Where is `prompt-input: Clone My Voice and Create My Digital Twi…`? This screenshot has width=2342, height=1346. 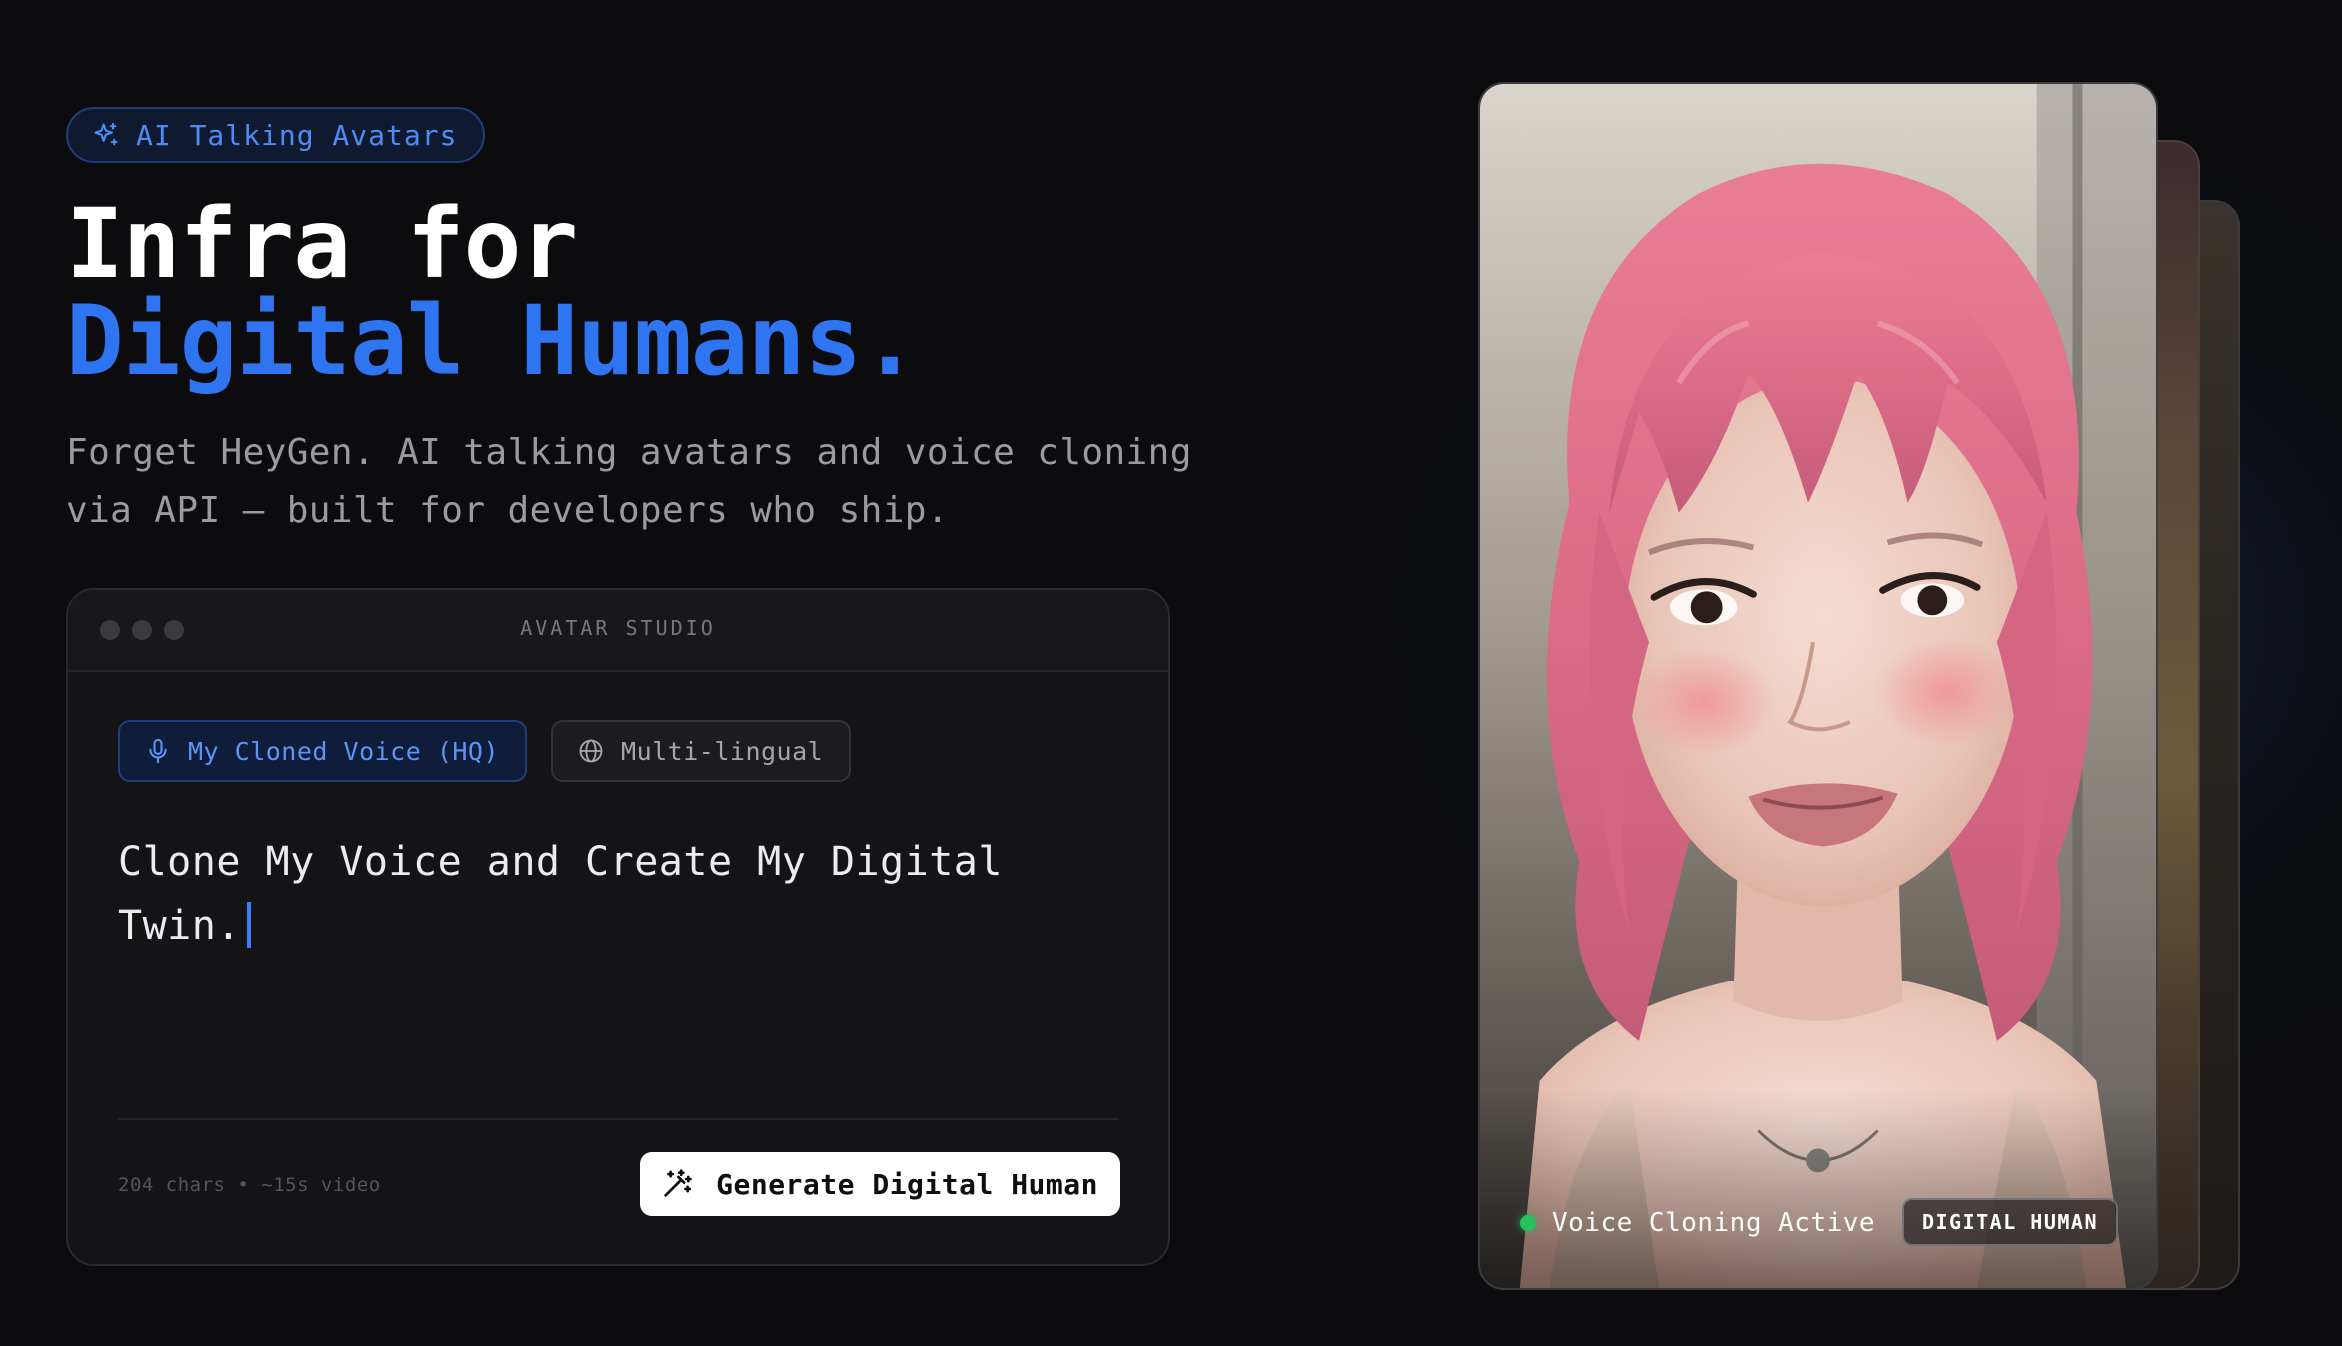
prompt-input: Clone My Voice and Create My Digital Twi… is located at coordinates (598, 894).